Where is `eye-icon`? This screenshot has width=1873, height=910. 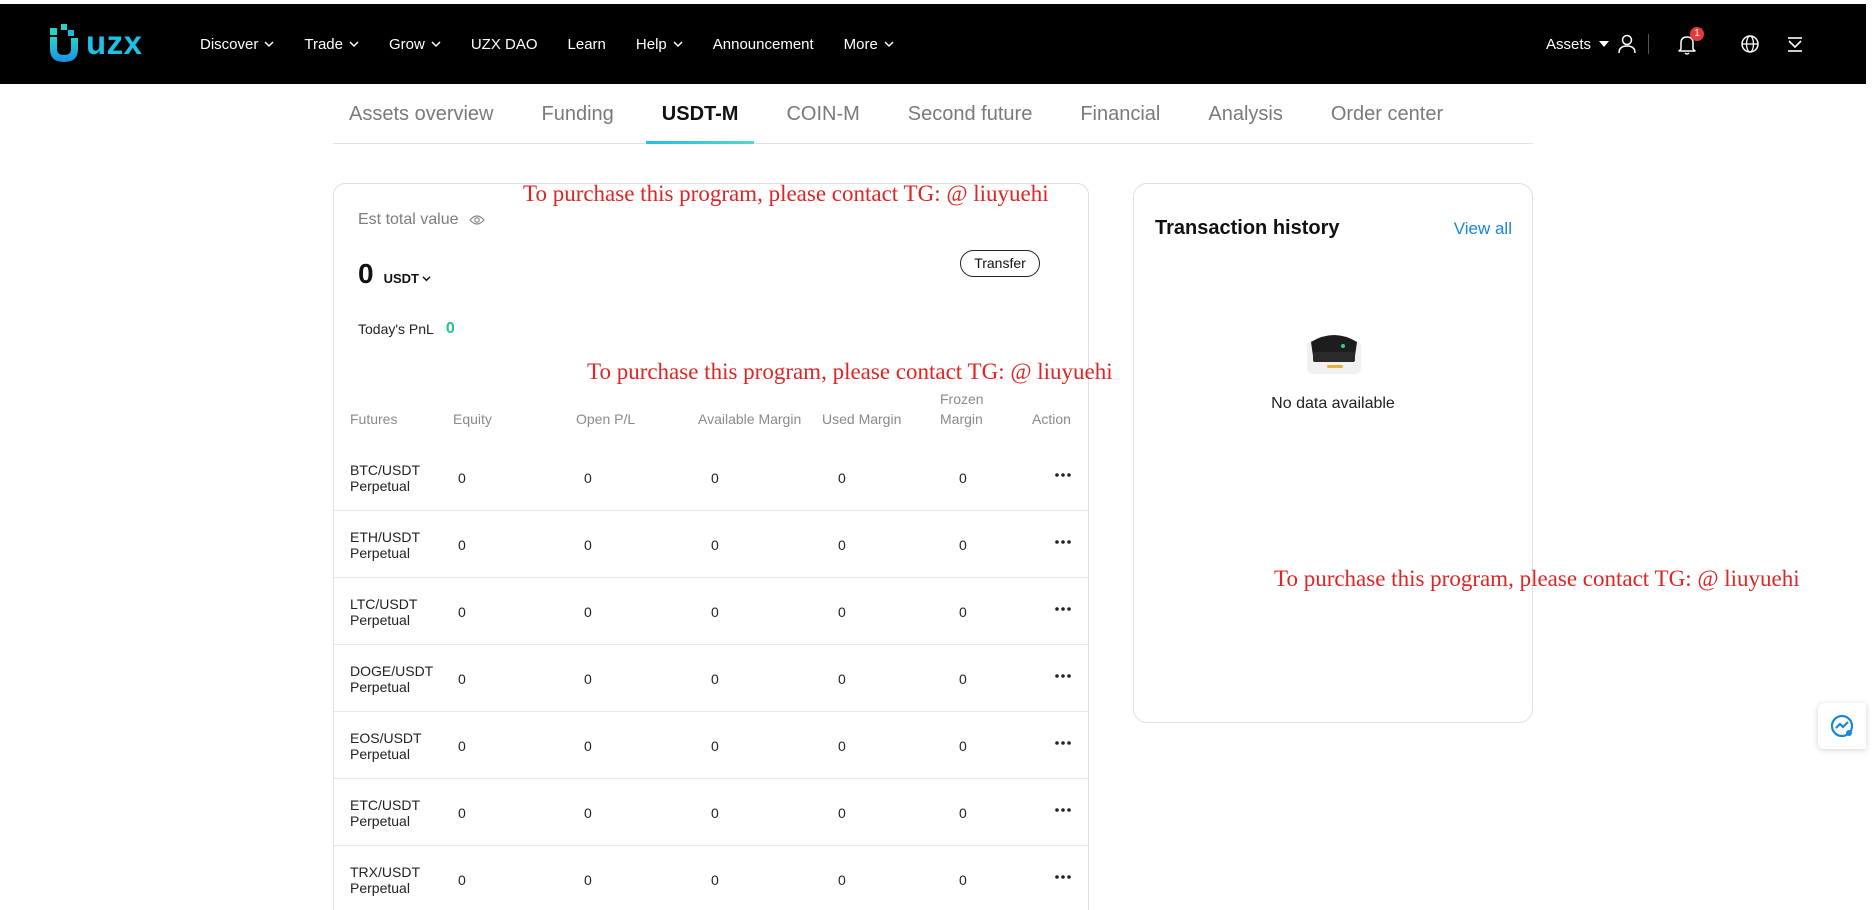
eye-icon is located at coordinates (476, 220).